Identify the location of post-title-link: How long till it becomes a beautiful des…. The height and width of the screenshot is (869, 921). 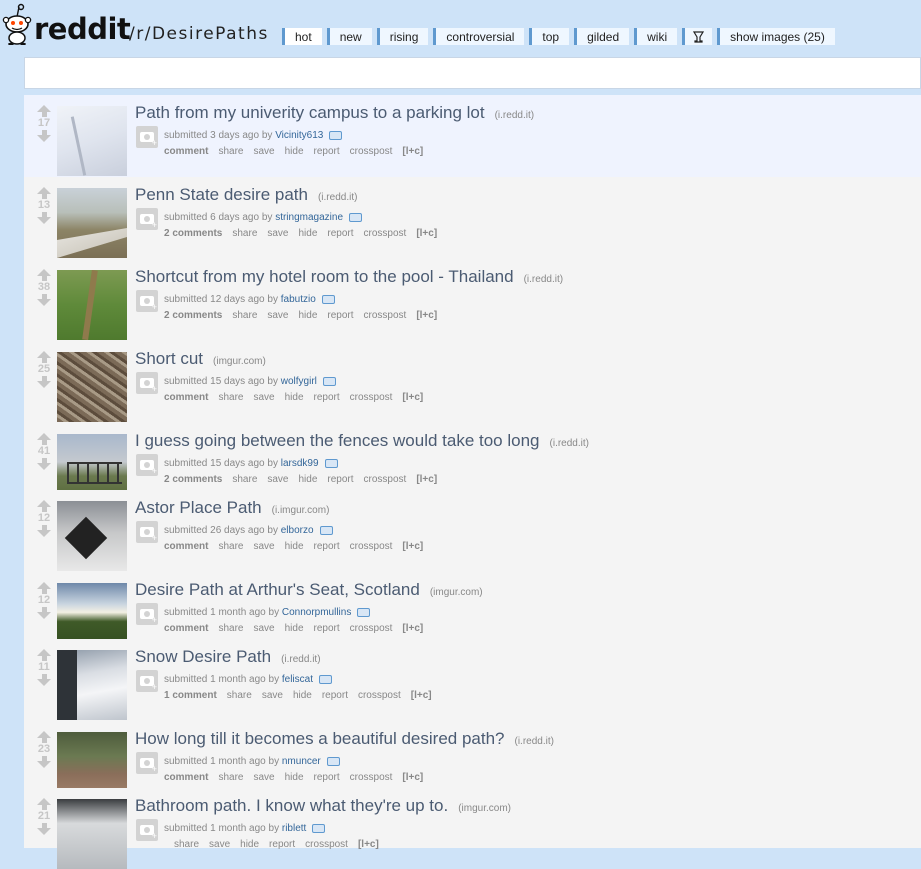
(320, 738).